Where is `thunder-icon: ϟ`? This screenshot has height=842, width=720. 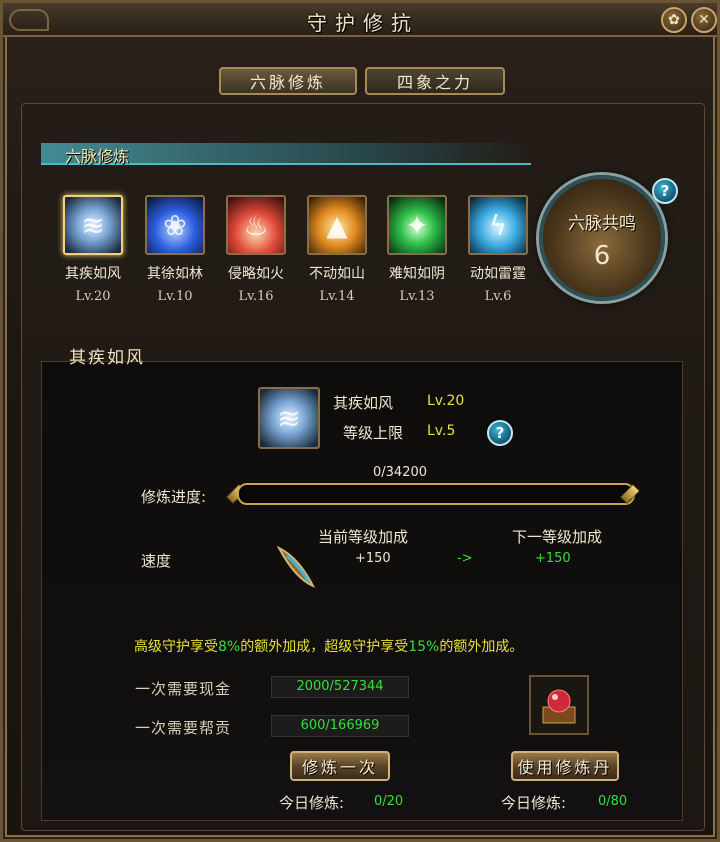
thunder-icon: ϟ is located at coordinates (498, 225).